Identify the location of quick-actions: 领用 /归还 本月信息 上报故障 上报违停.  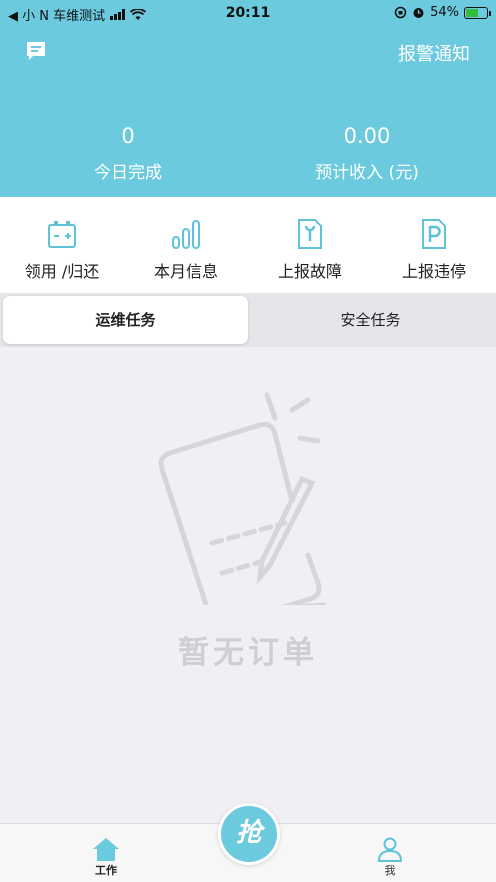
(248, 246).